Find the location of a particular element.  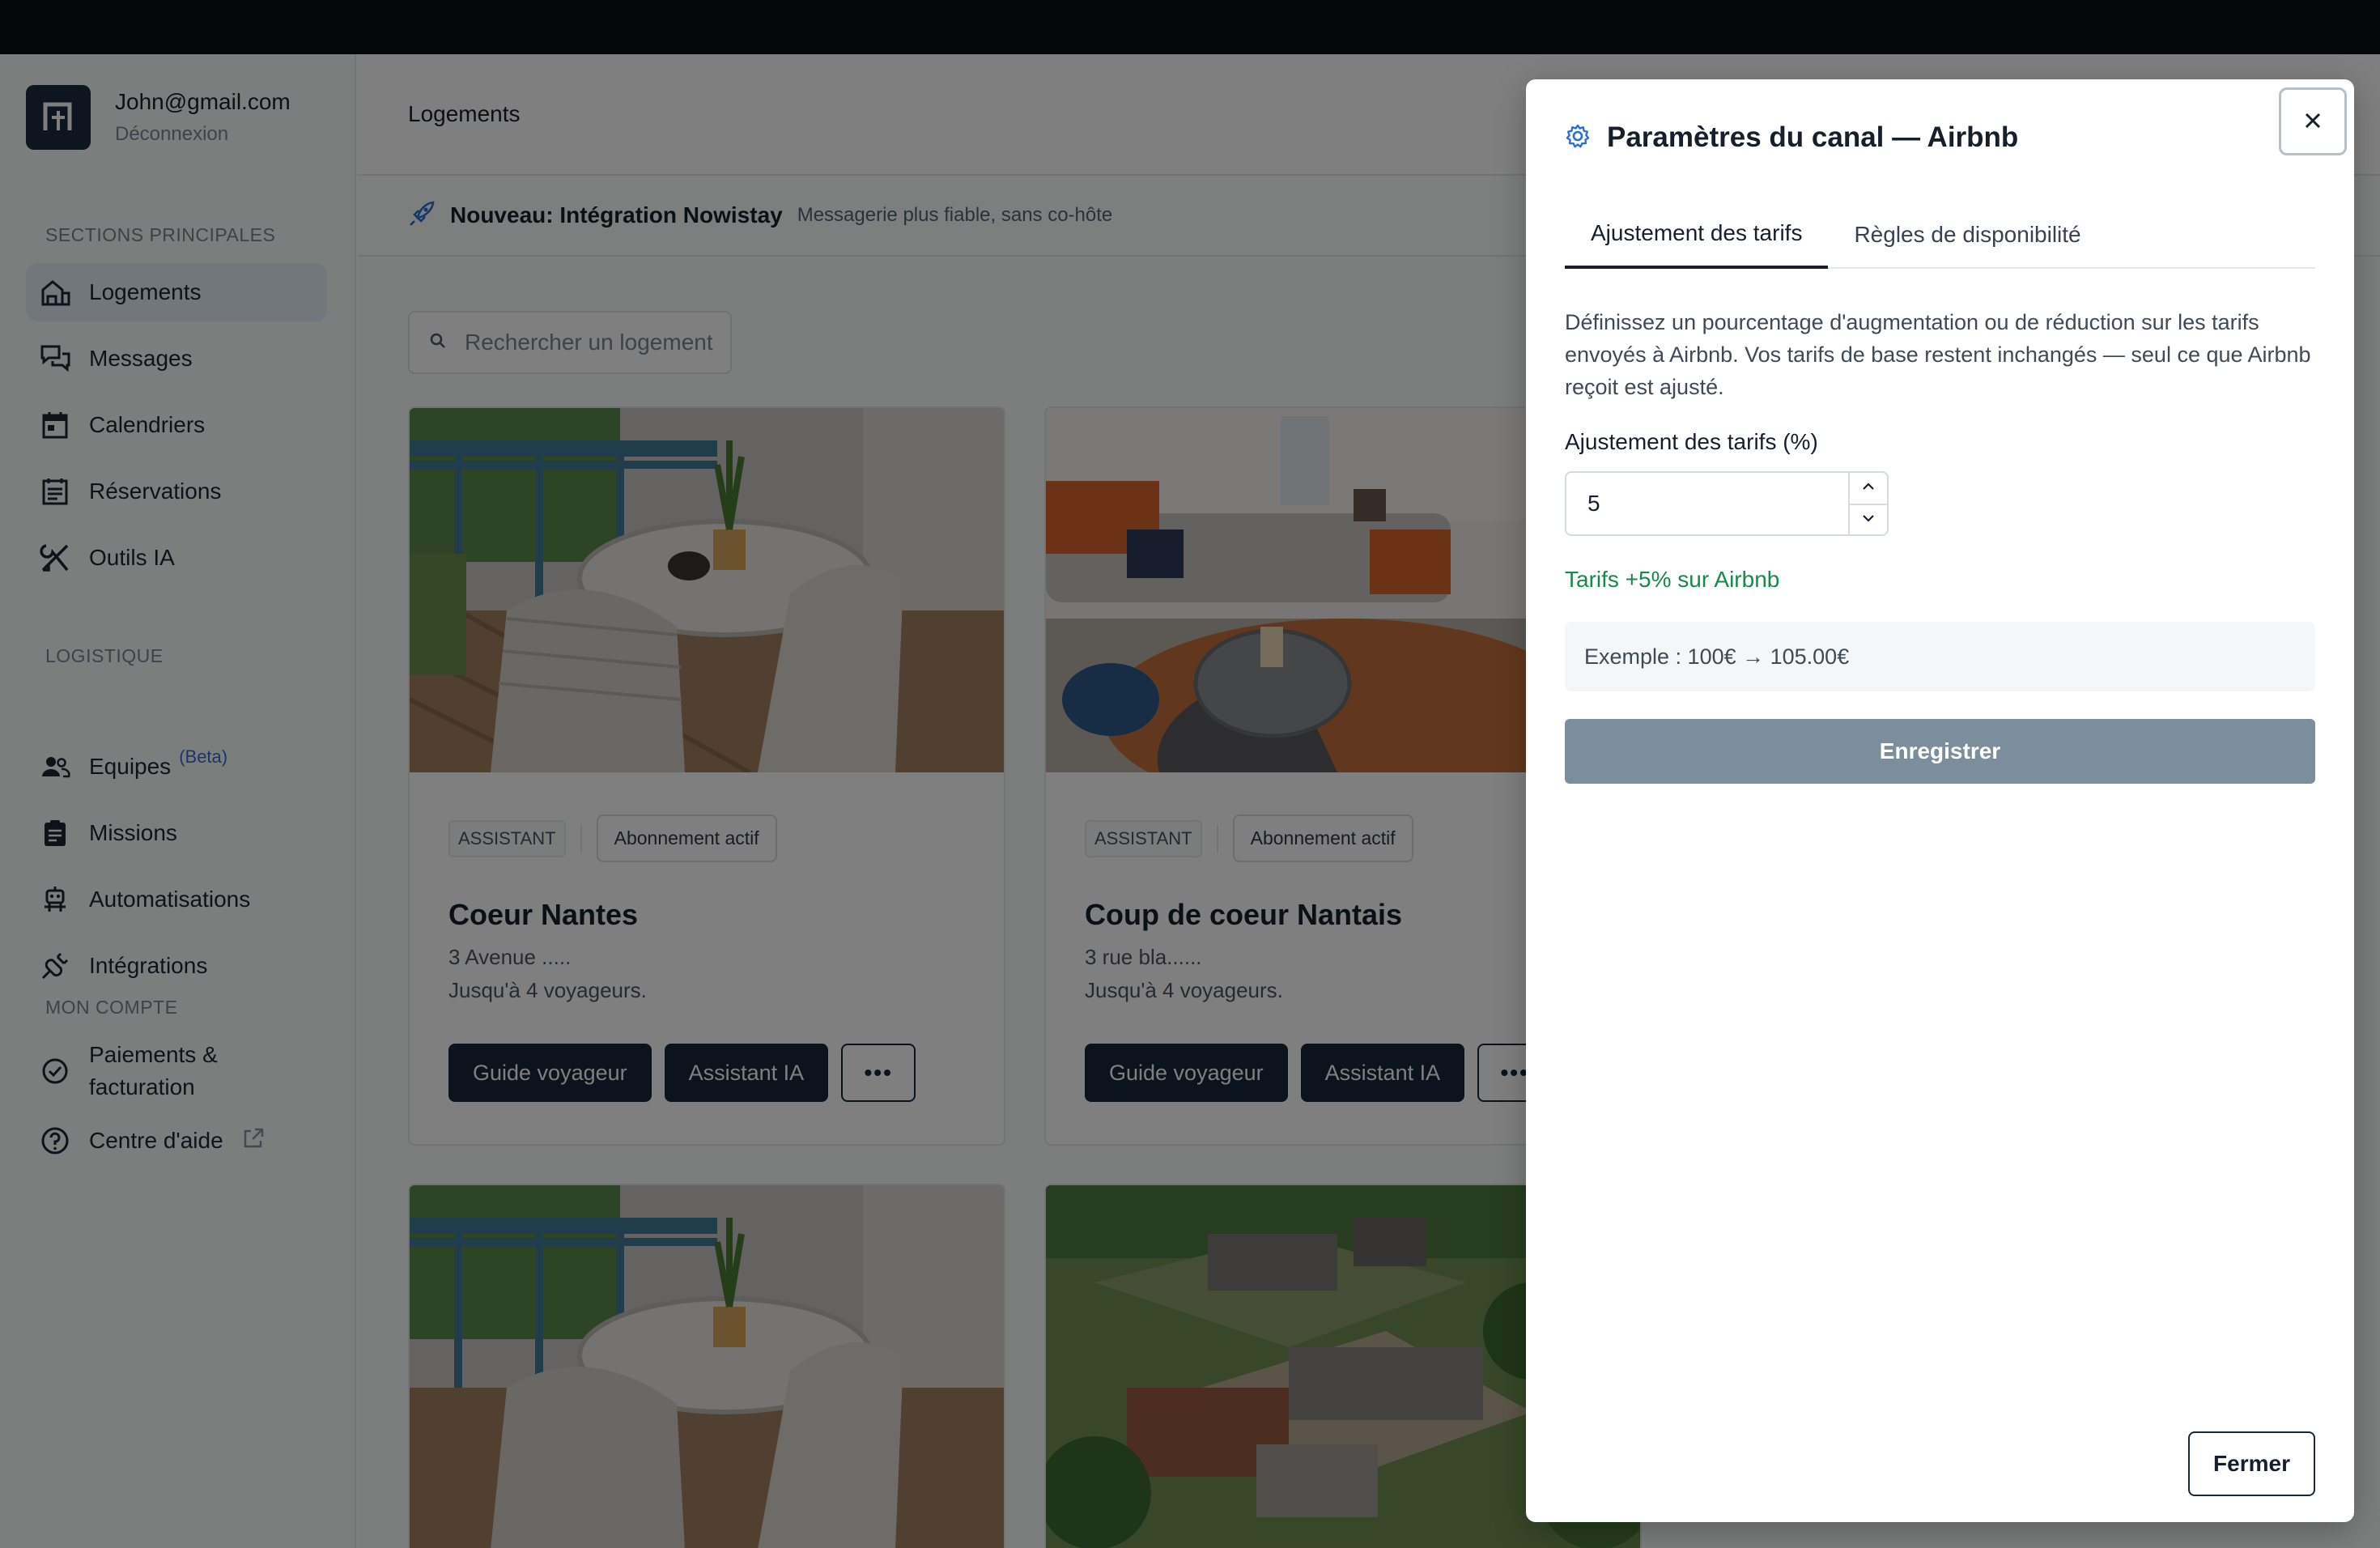

increment-button is located at coordinates (1869, 489).